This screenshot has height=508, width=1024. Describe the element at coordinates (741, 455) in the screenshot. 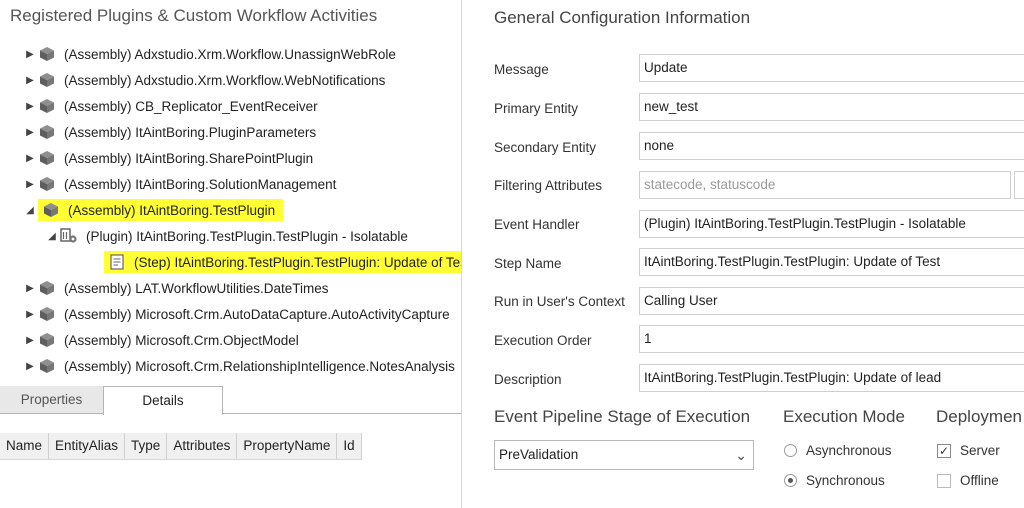

I see `chevron-down-icon: ⌄` at that location.